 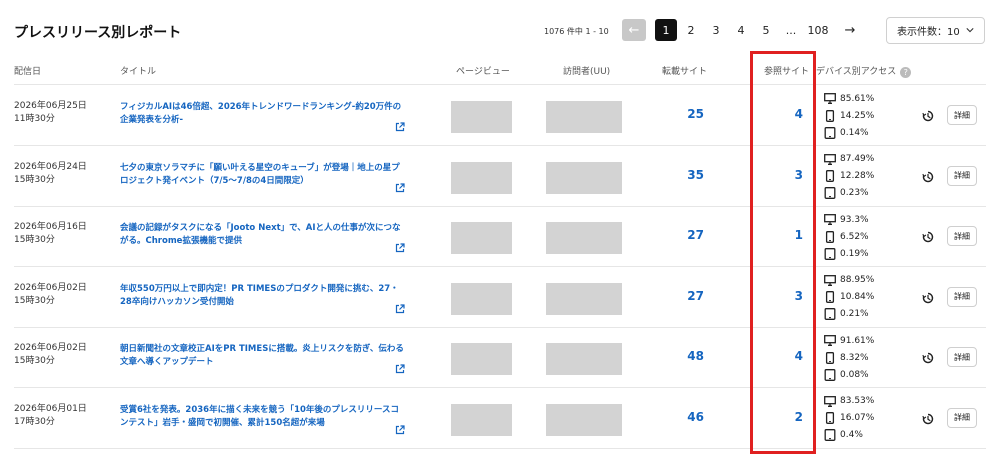 What do you see at coordinates (766, 30) in the screenshot?
I see `page-5-button: 5` at bounding box center [766, 30].